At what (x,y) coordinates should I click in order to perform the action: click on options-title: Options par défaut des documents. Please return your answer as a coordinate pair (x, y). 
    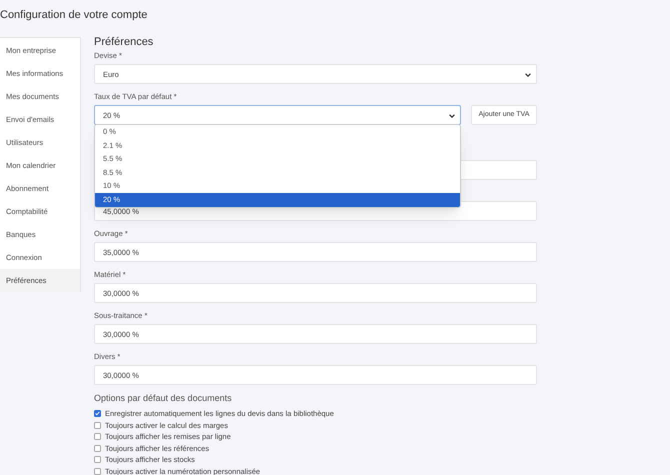
    Looking at the image, I should click on (163, 398).